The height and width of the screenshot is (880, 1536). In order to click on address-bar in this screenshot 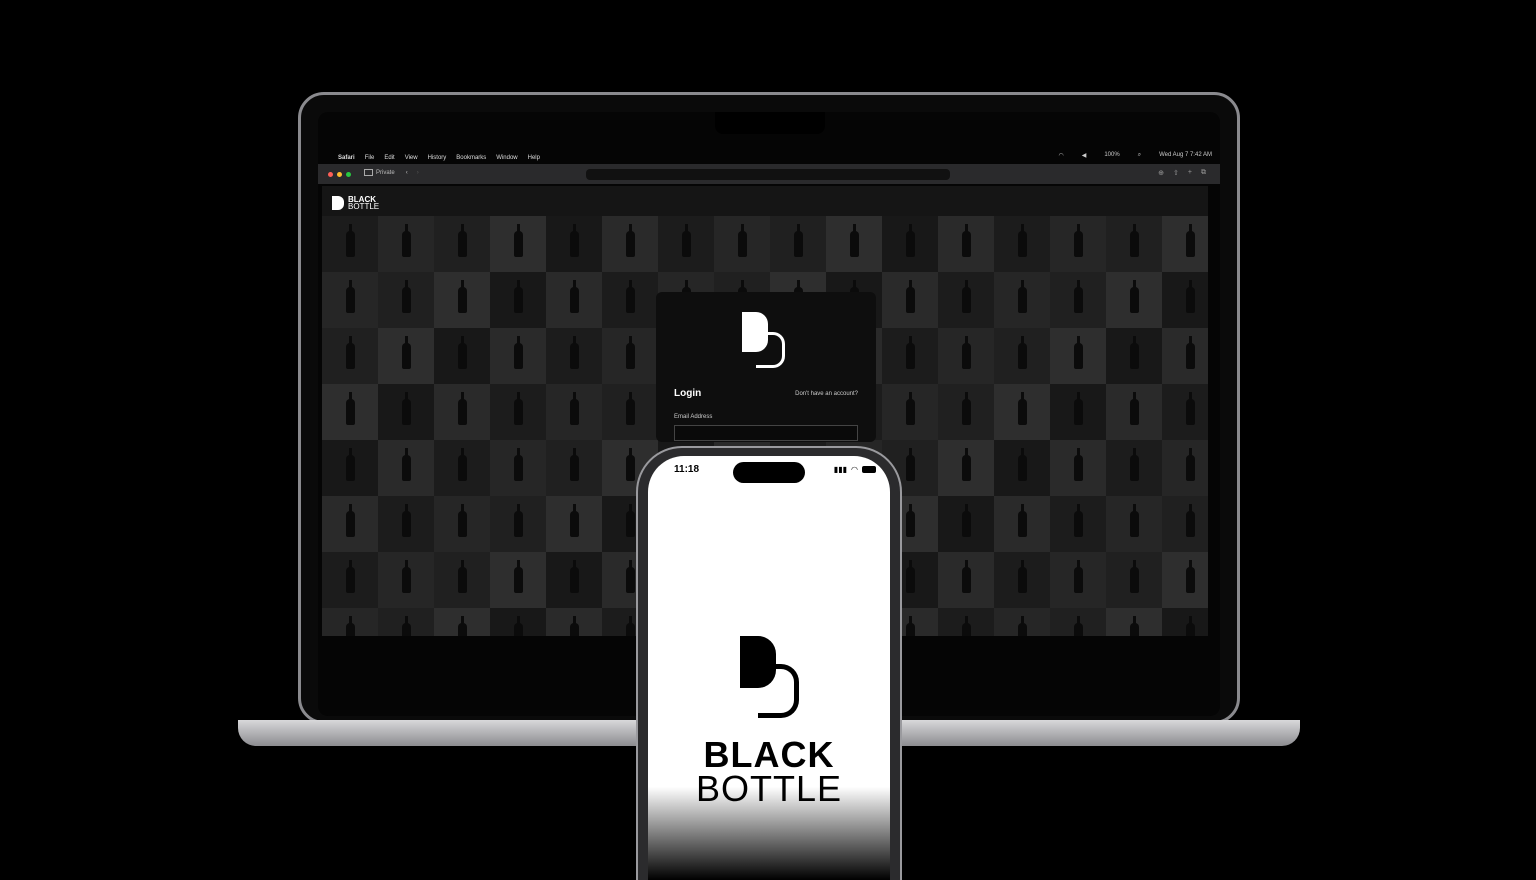, I will do `click(768, 174)`.